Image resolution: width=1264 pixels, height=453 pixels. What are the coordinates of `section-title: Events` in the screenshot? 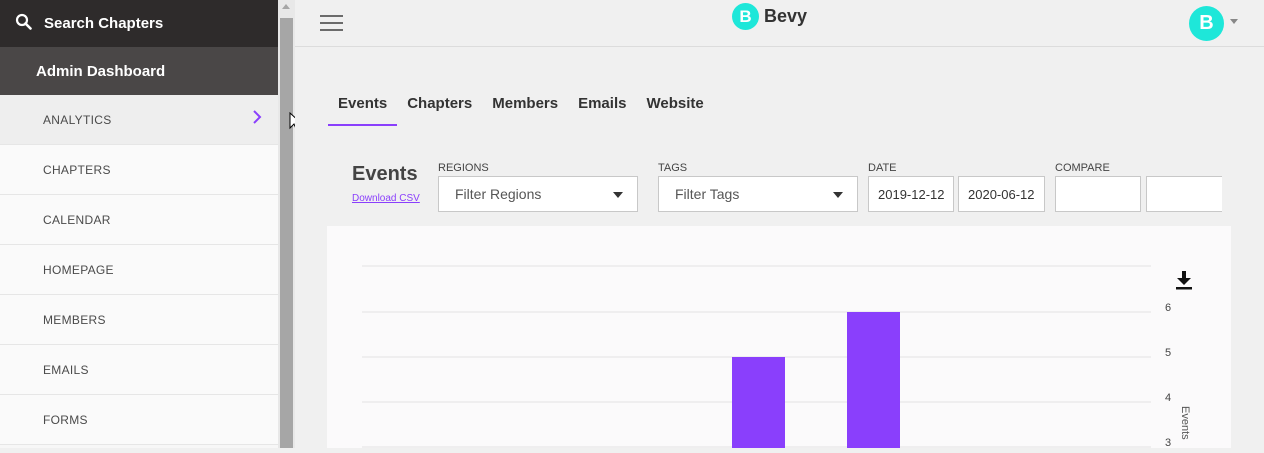 It's located at (385, 174).